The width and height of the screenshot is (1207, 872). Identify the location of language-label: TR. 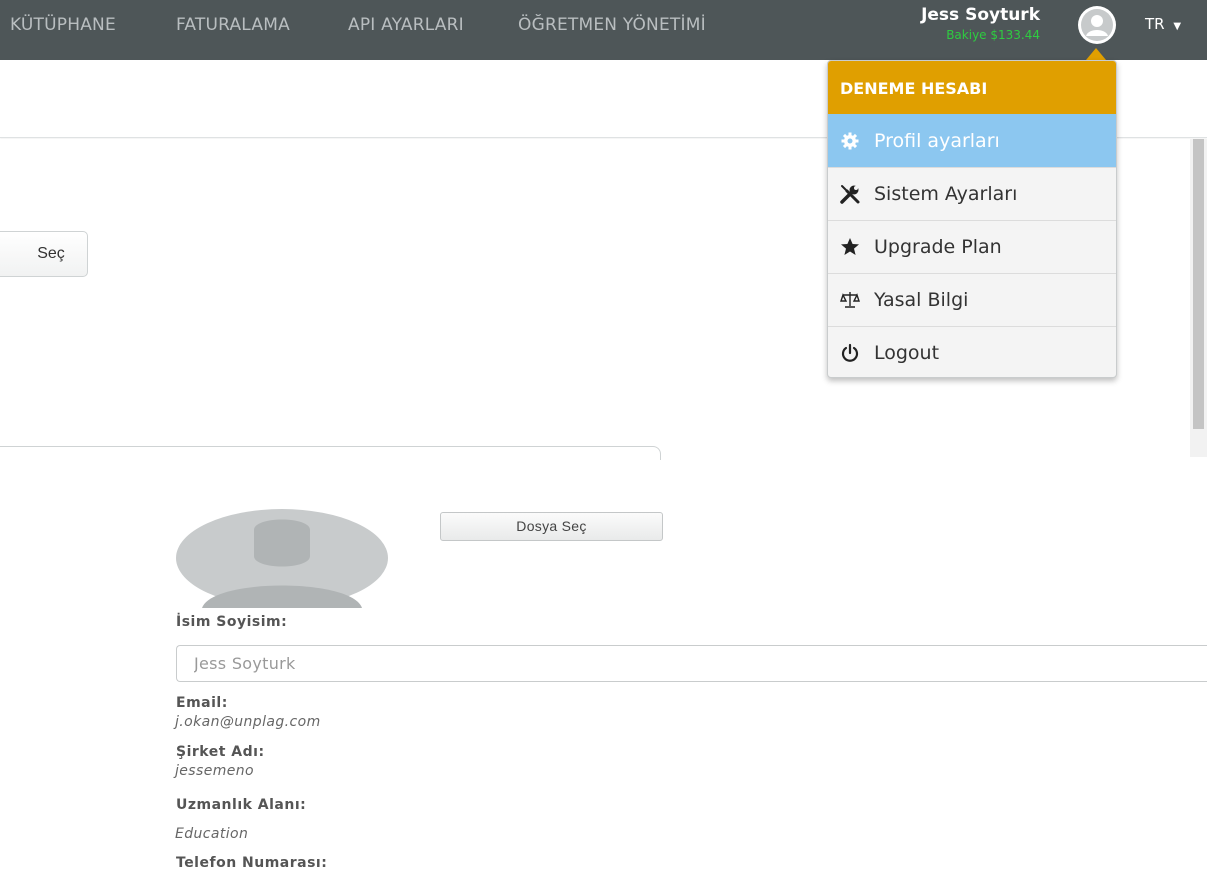
(1155, 24).